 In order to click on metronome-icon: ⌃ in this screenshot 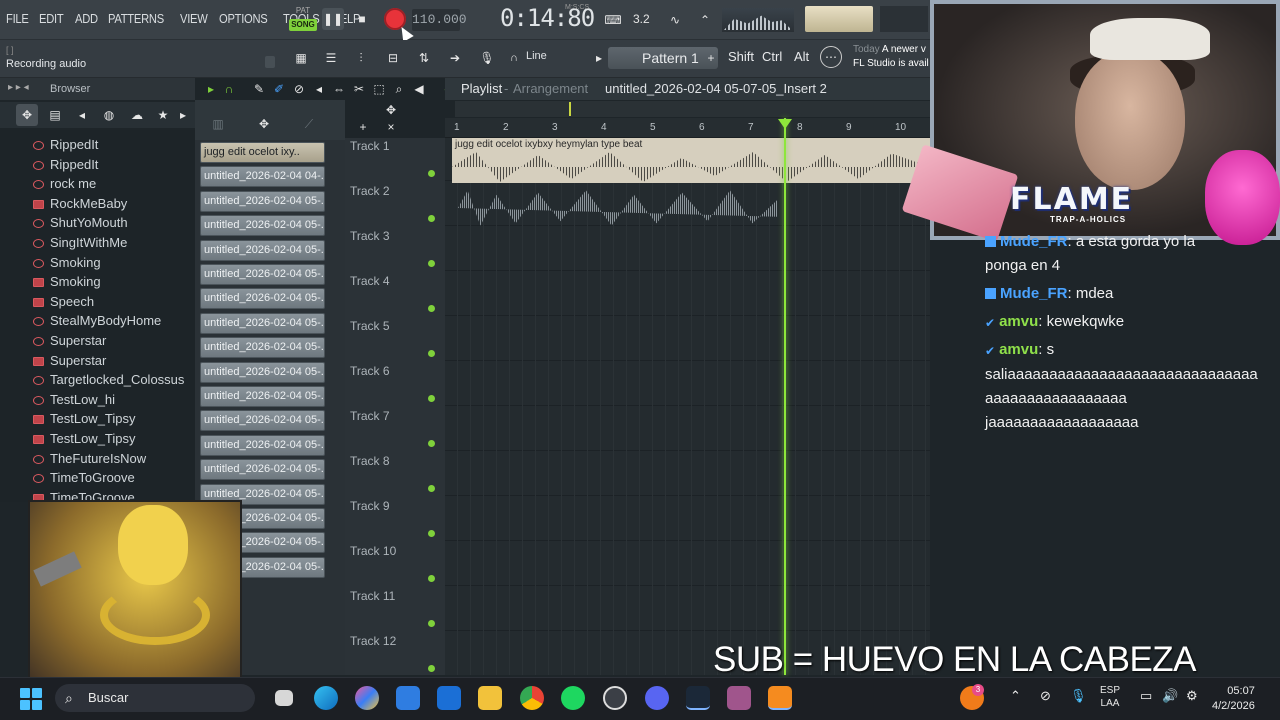, I will do `click(705, 20)`.